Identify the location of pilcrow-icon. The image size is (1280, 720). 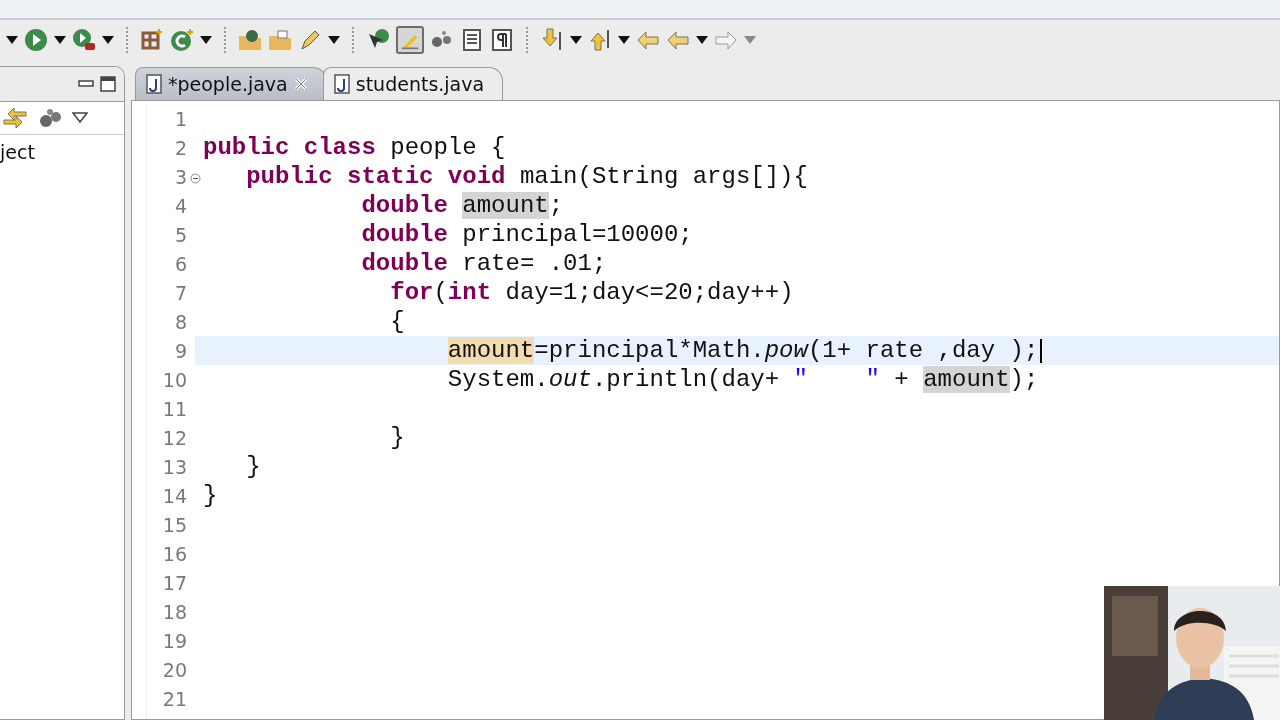
(502, 40).